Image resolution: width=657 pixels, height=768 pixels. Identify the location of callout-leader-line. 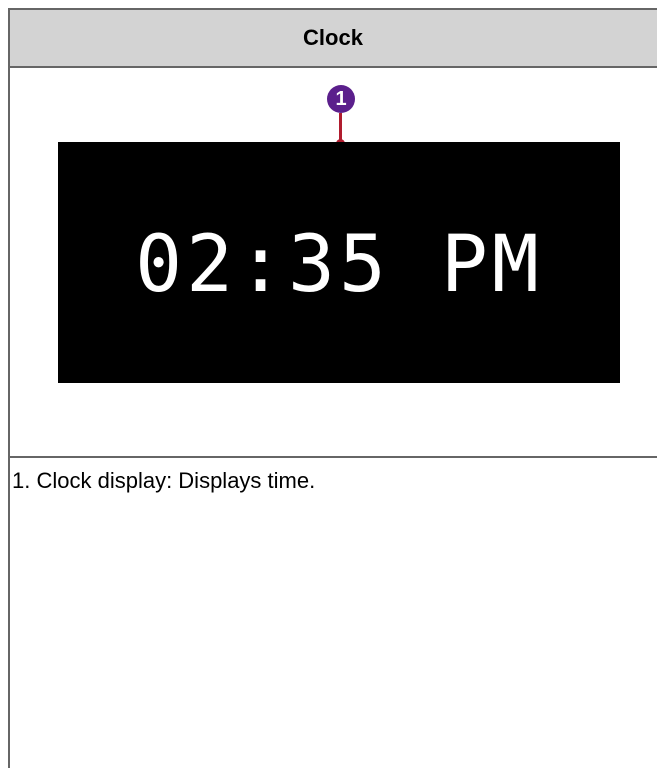
(340, 127).